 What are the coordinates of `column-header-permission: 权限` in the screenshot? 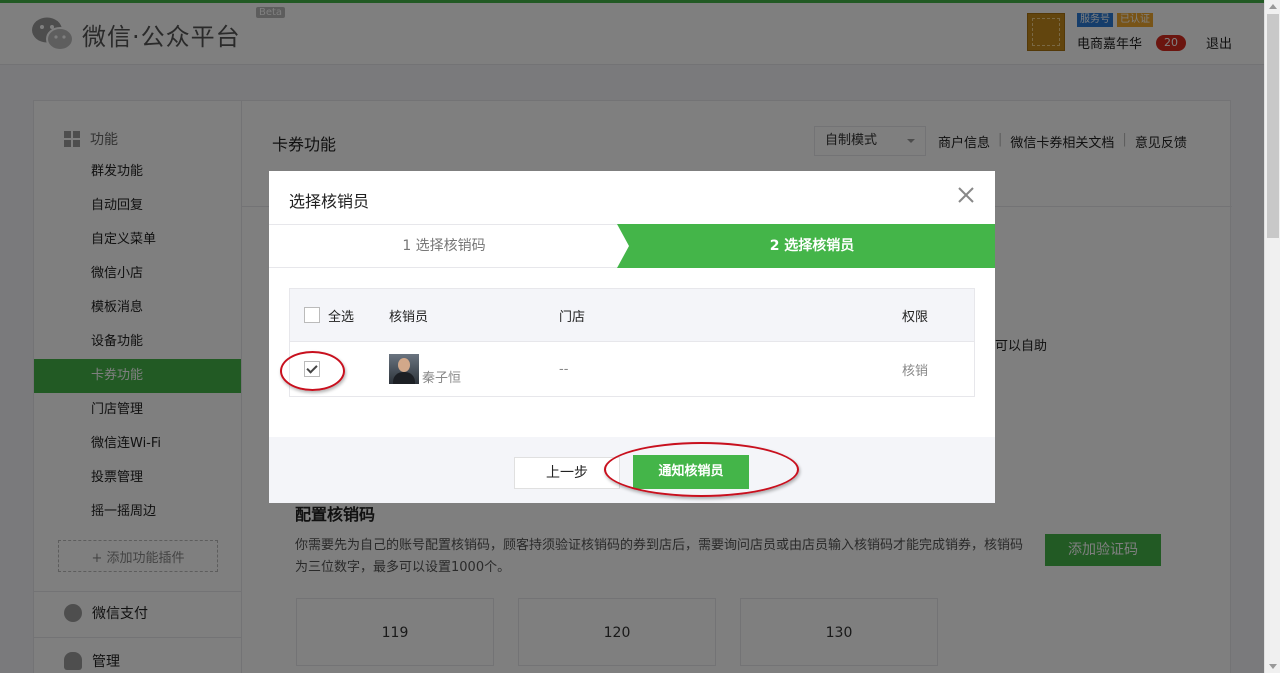 It's located at (915, 317).